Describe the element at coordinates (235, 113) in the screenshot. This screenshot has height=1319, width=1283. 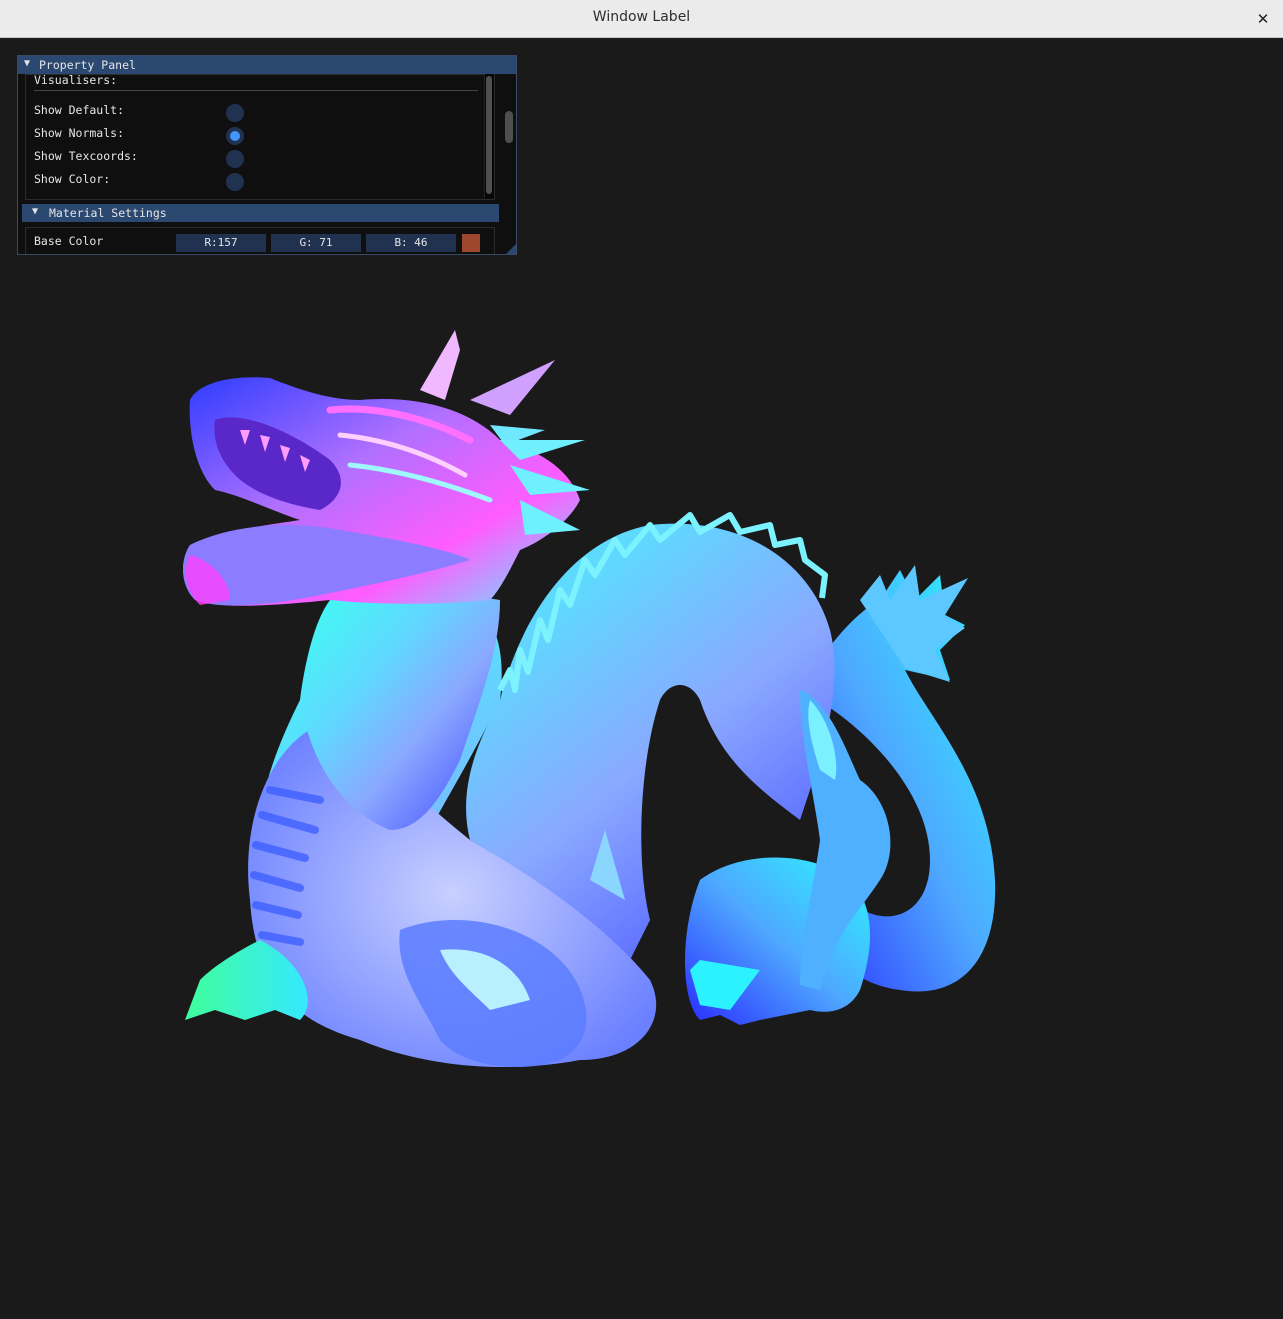
I see `show-default-radio` at that location.